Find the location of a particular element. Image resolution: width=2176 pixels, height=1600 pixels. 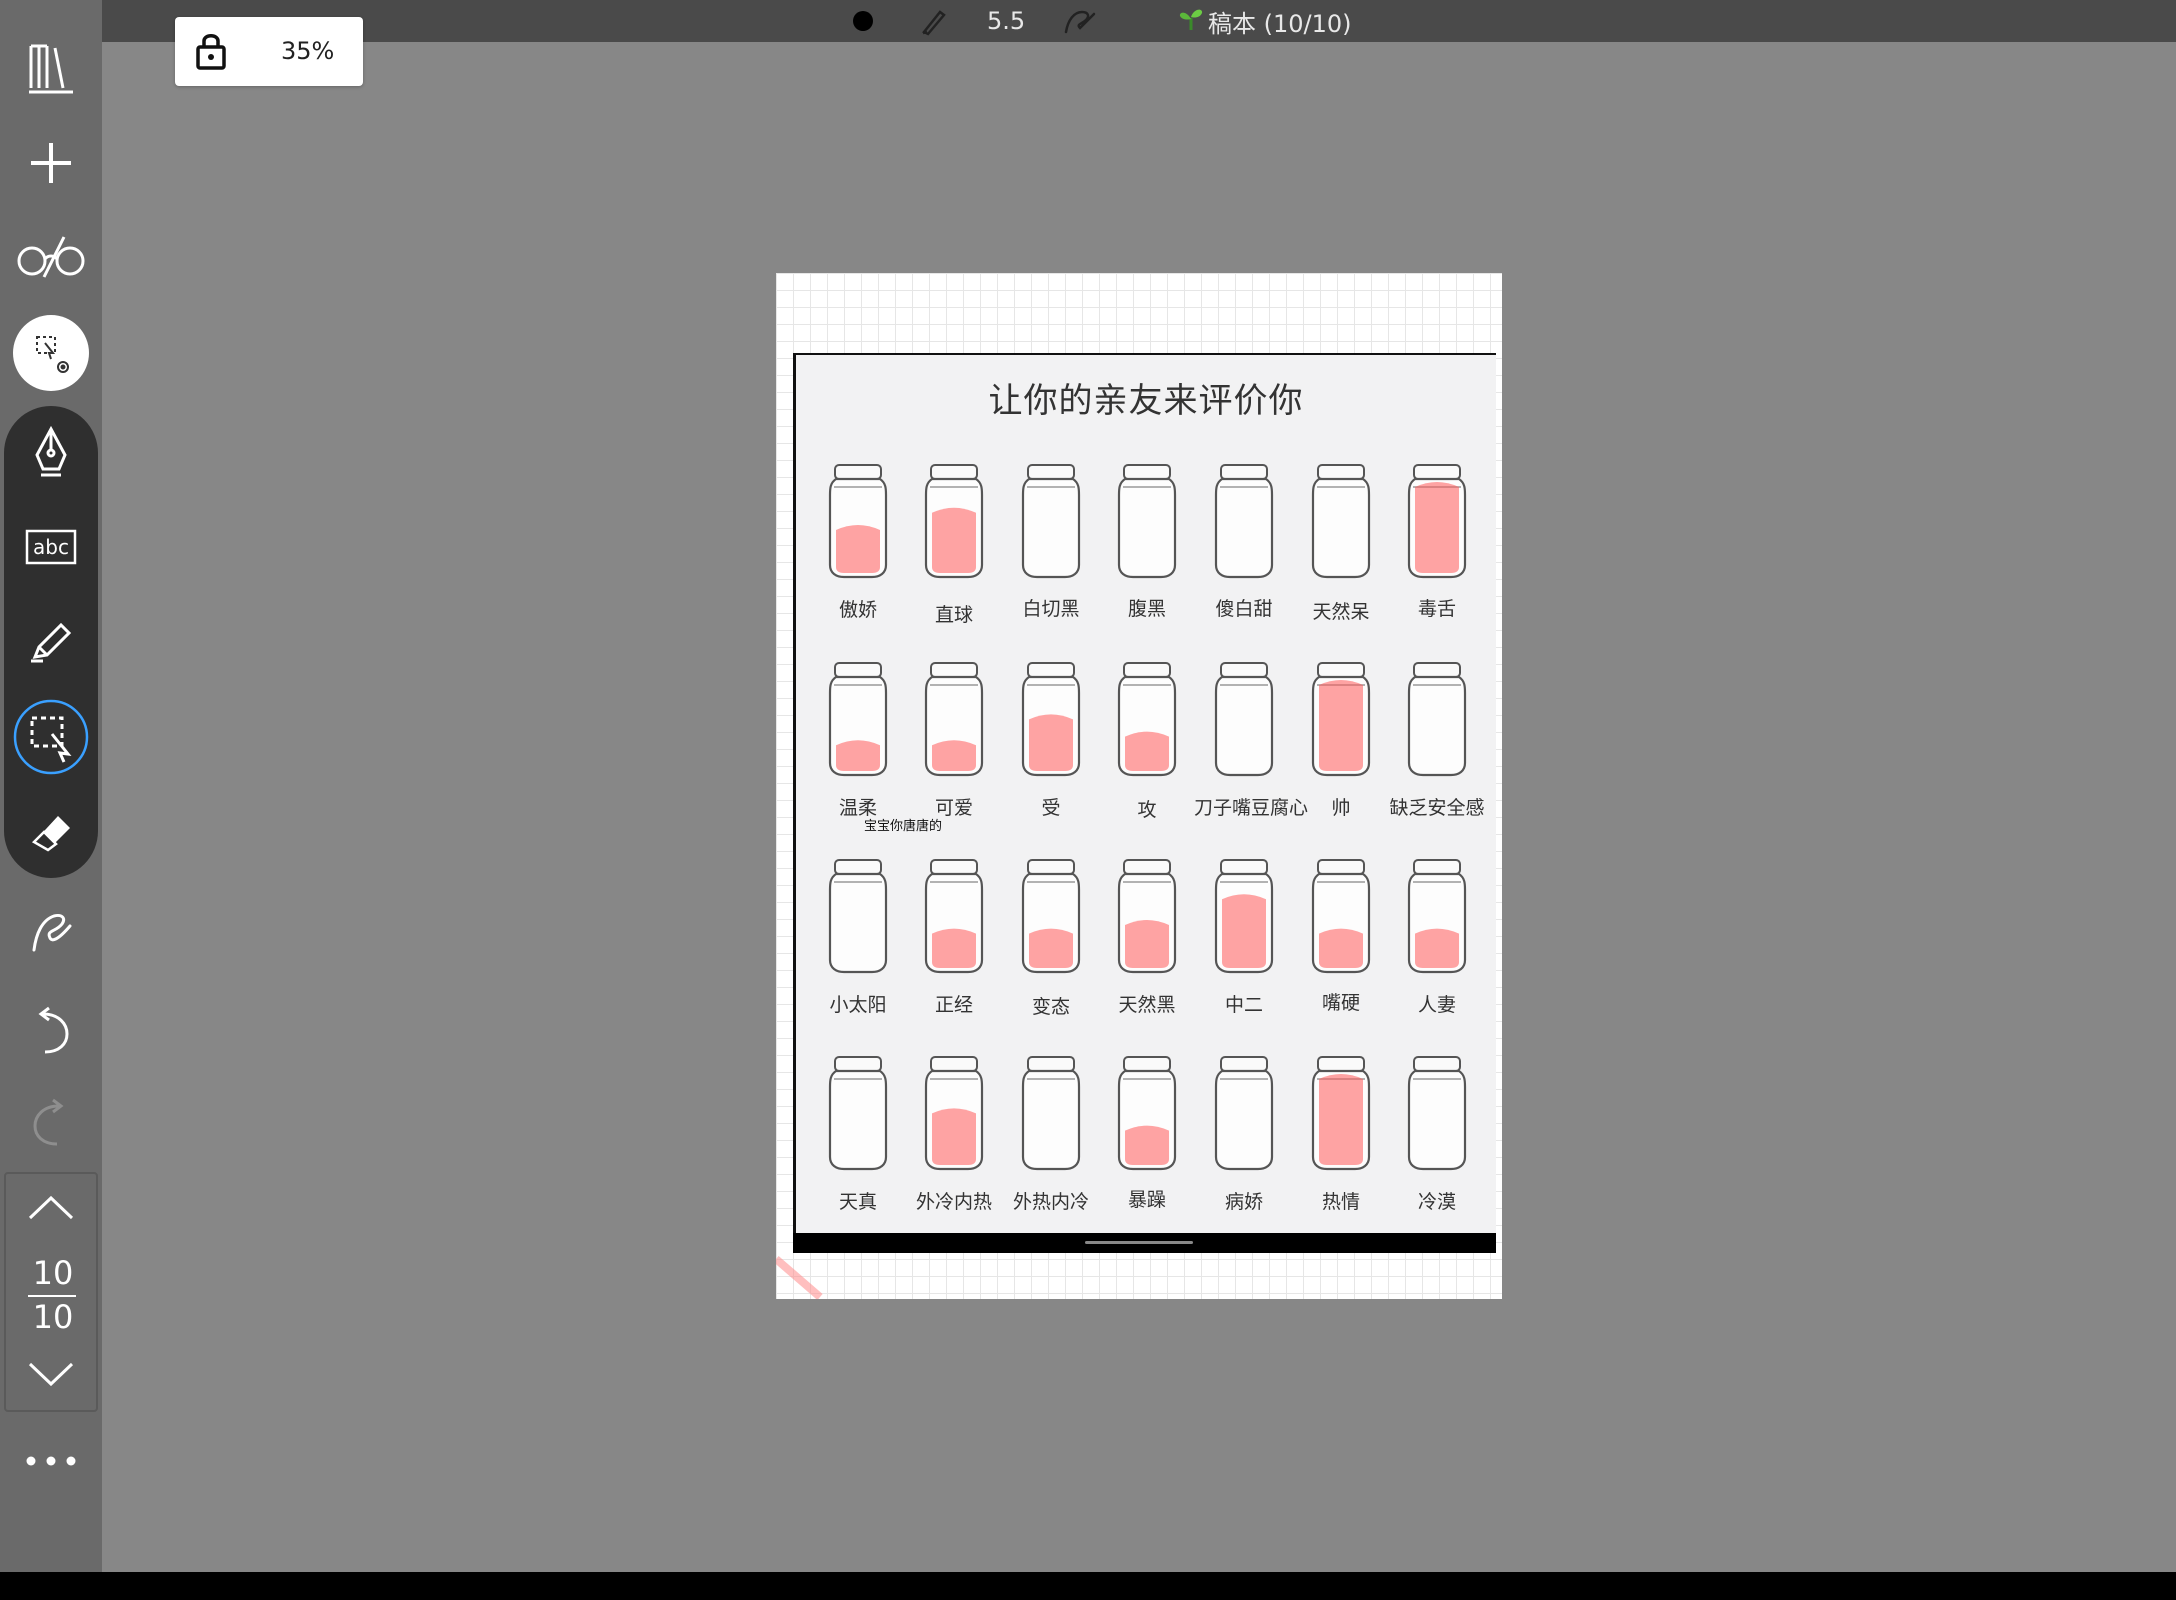

eraser-icon is located at coordinates (51, 831).